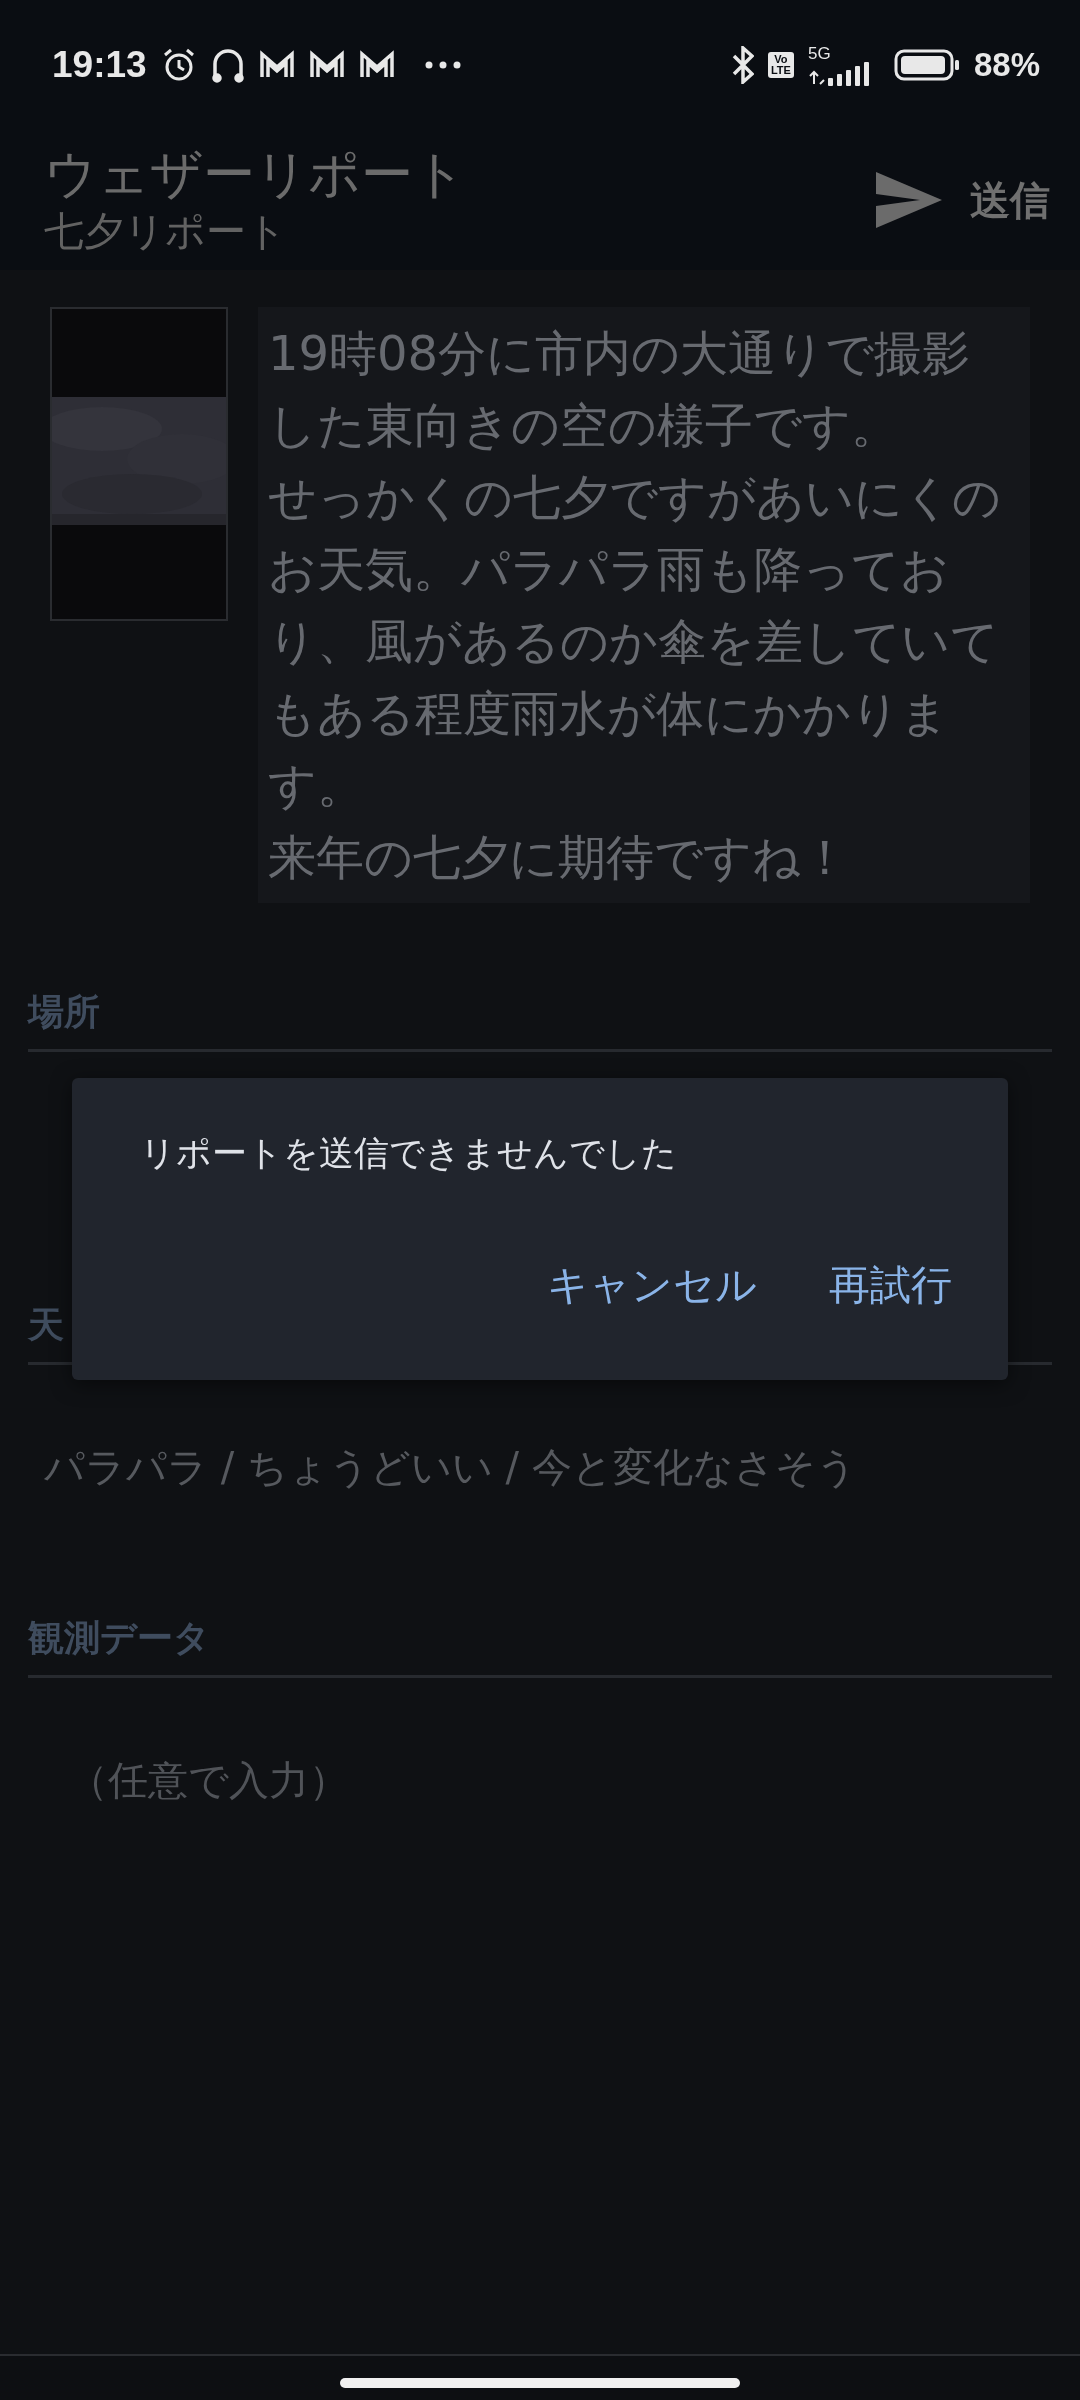 The width and height of the screenshot is (1080, 2400). What do you see at coordinates (166, 231) in the screenshot?
I see `screen-subtitle: 七夕リポート` at bounding box center [166, 231].